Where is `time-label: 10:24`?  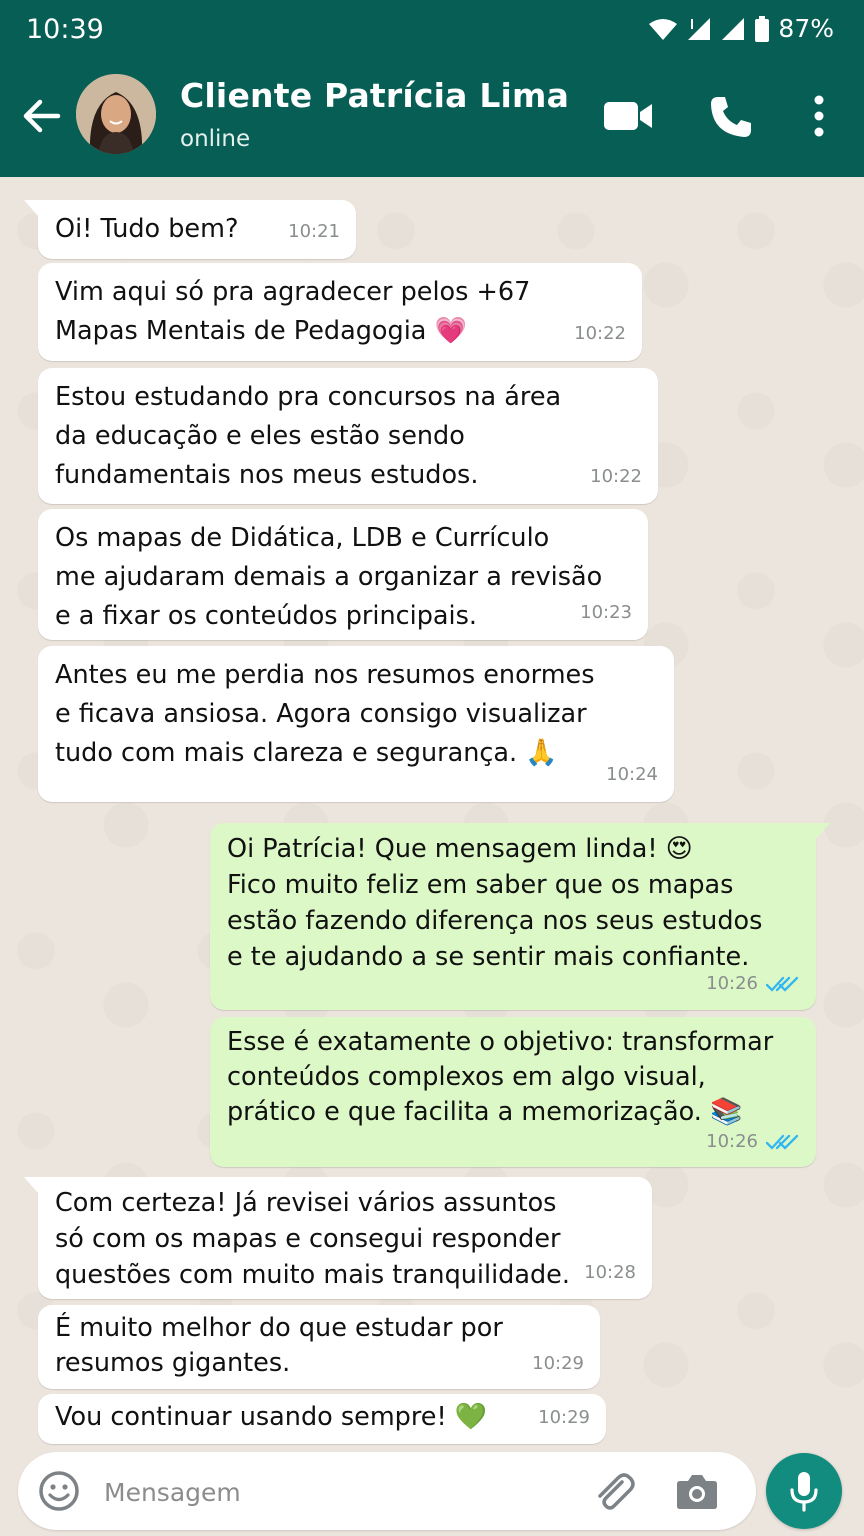 time-label: 10:24 is located at coordinates (632, 774).